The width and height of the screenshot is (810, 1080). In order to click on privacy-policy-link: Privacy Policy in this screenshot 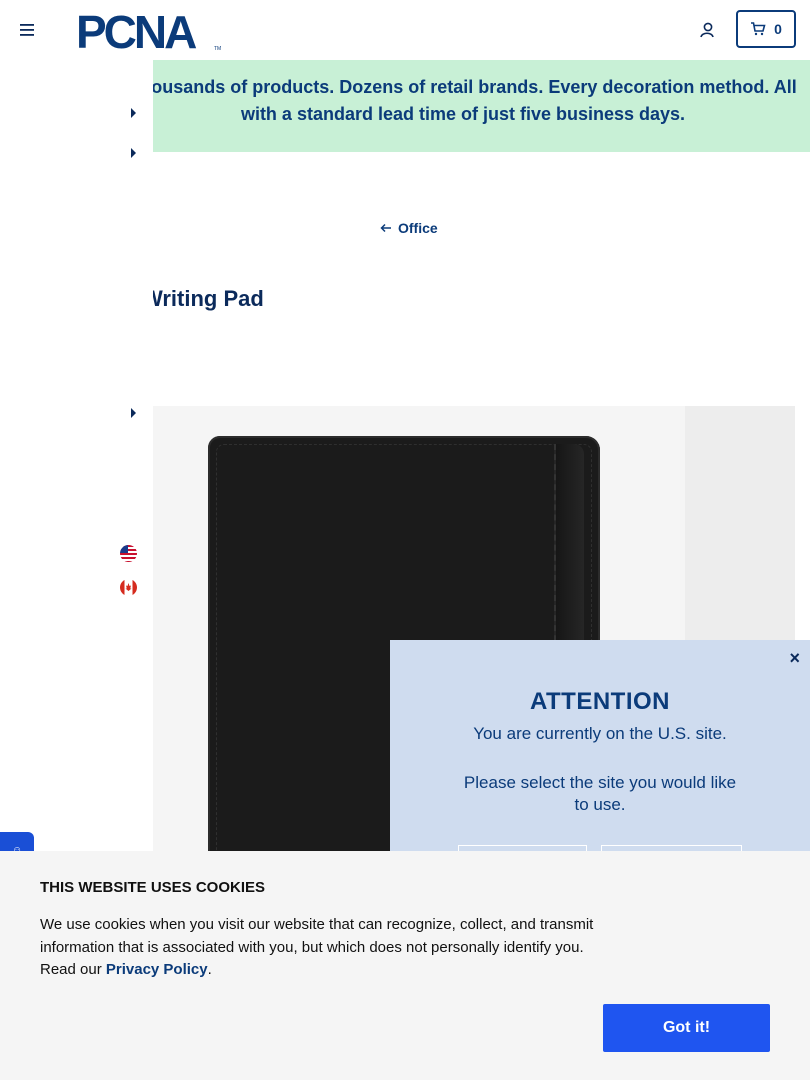, I will do `click(157, 969)`.